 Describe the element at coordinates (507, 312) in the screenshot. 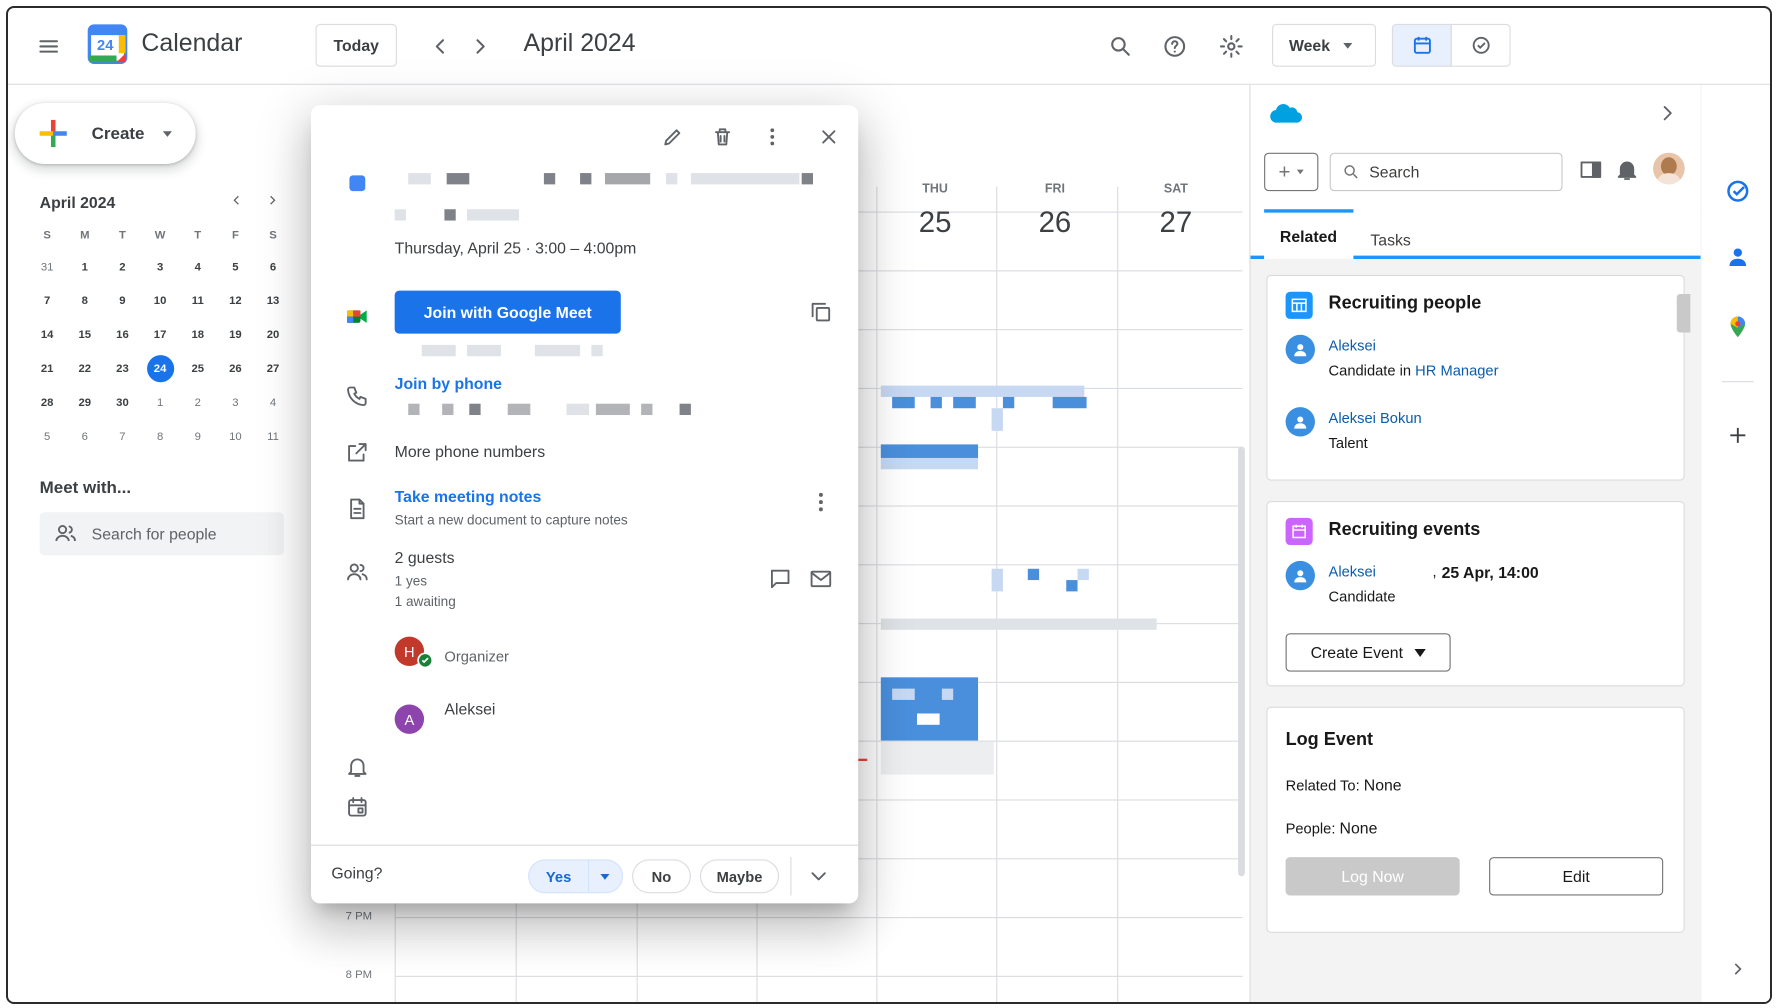

I see `join-google-meet-button: Join with Google Meet` at that location.